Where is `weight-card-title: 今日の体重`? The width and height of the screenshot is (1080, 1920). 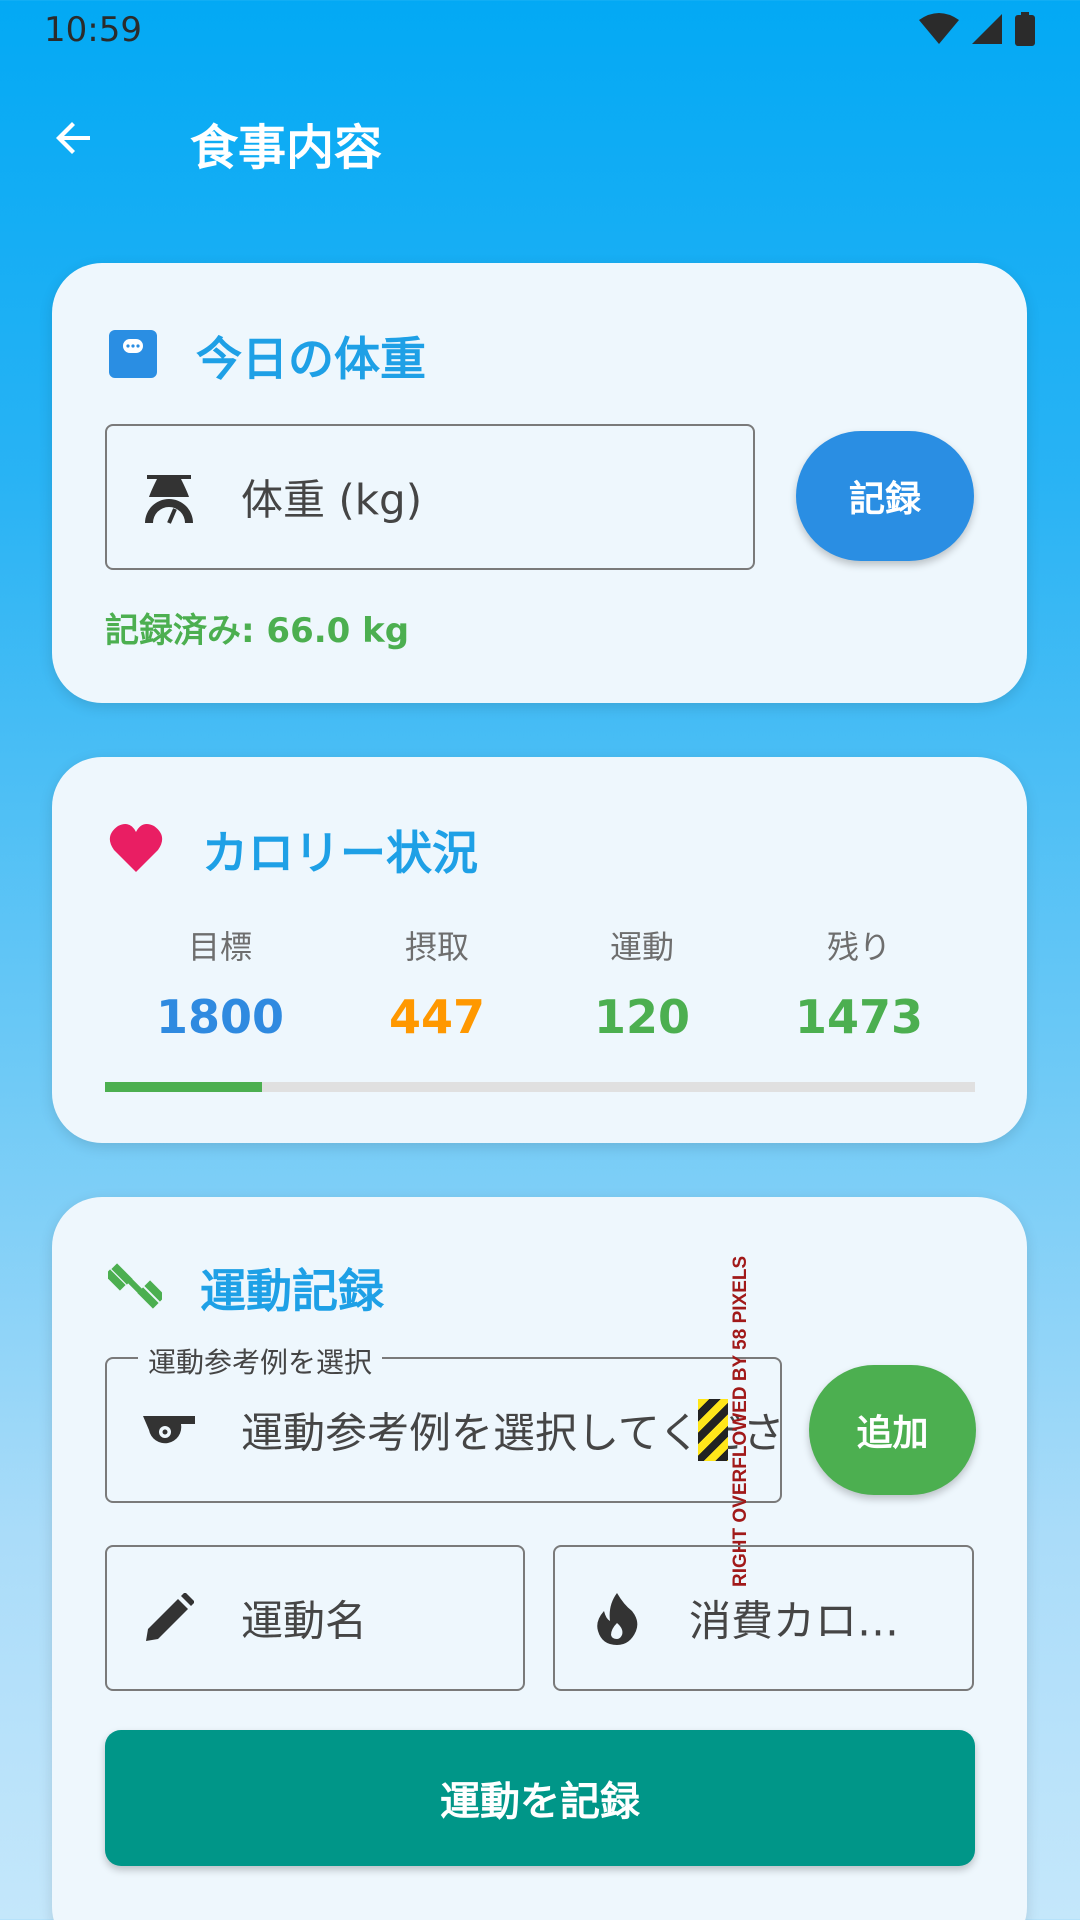
weight-card-title: 今日の体重 is located at coordinates (311, 359).